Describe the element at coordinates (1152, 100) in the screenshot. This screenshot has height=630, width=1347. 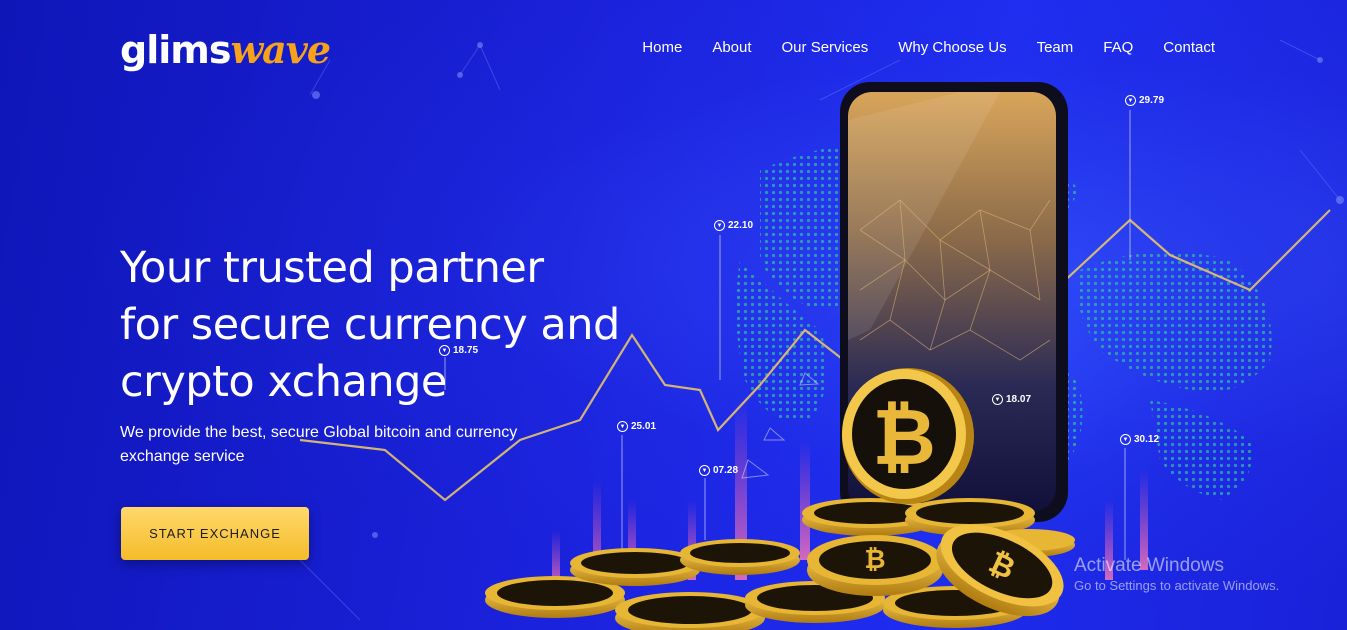
I see `price-value: 29.79` at that location.